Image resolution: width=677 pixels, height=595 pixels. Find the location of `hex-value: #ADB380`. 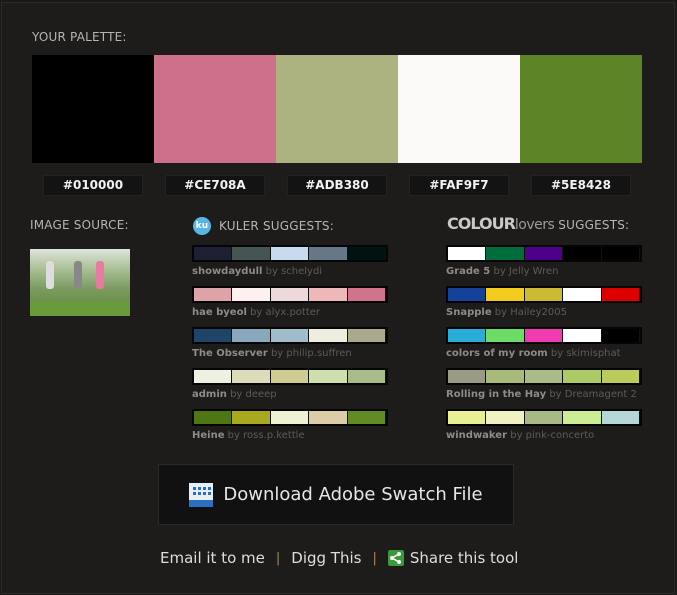

hex-value: #ADB380 is located at coordinates (337, 185).